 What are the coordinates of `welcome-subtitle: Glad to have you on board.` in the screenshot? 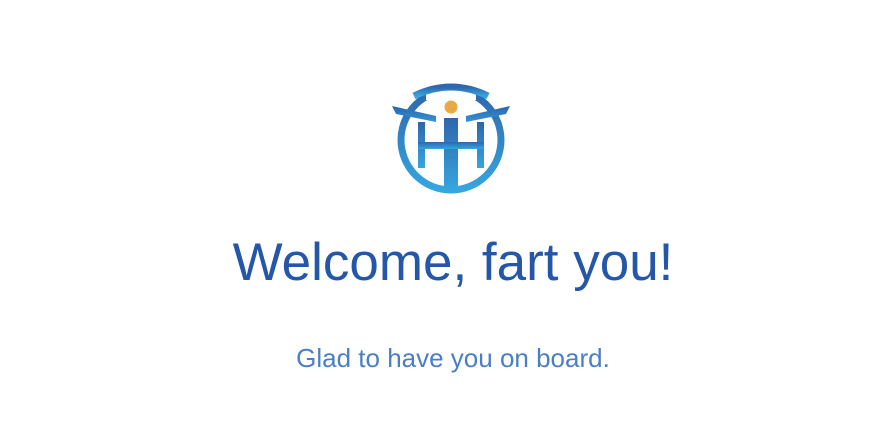 It's located at (453, 358).